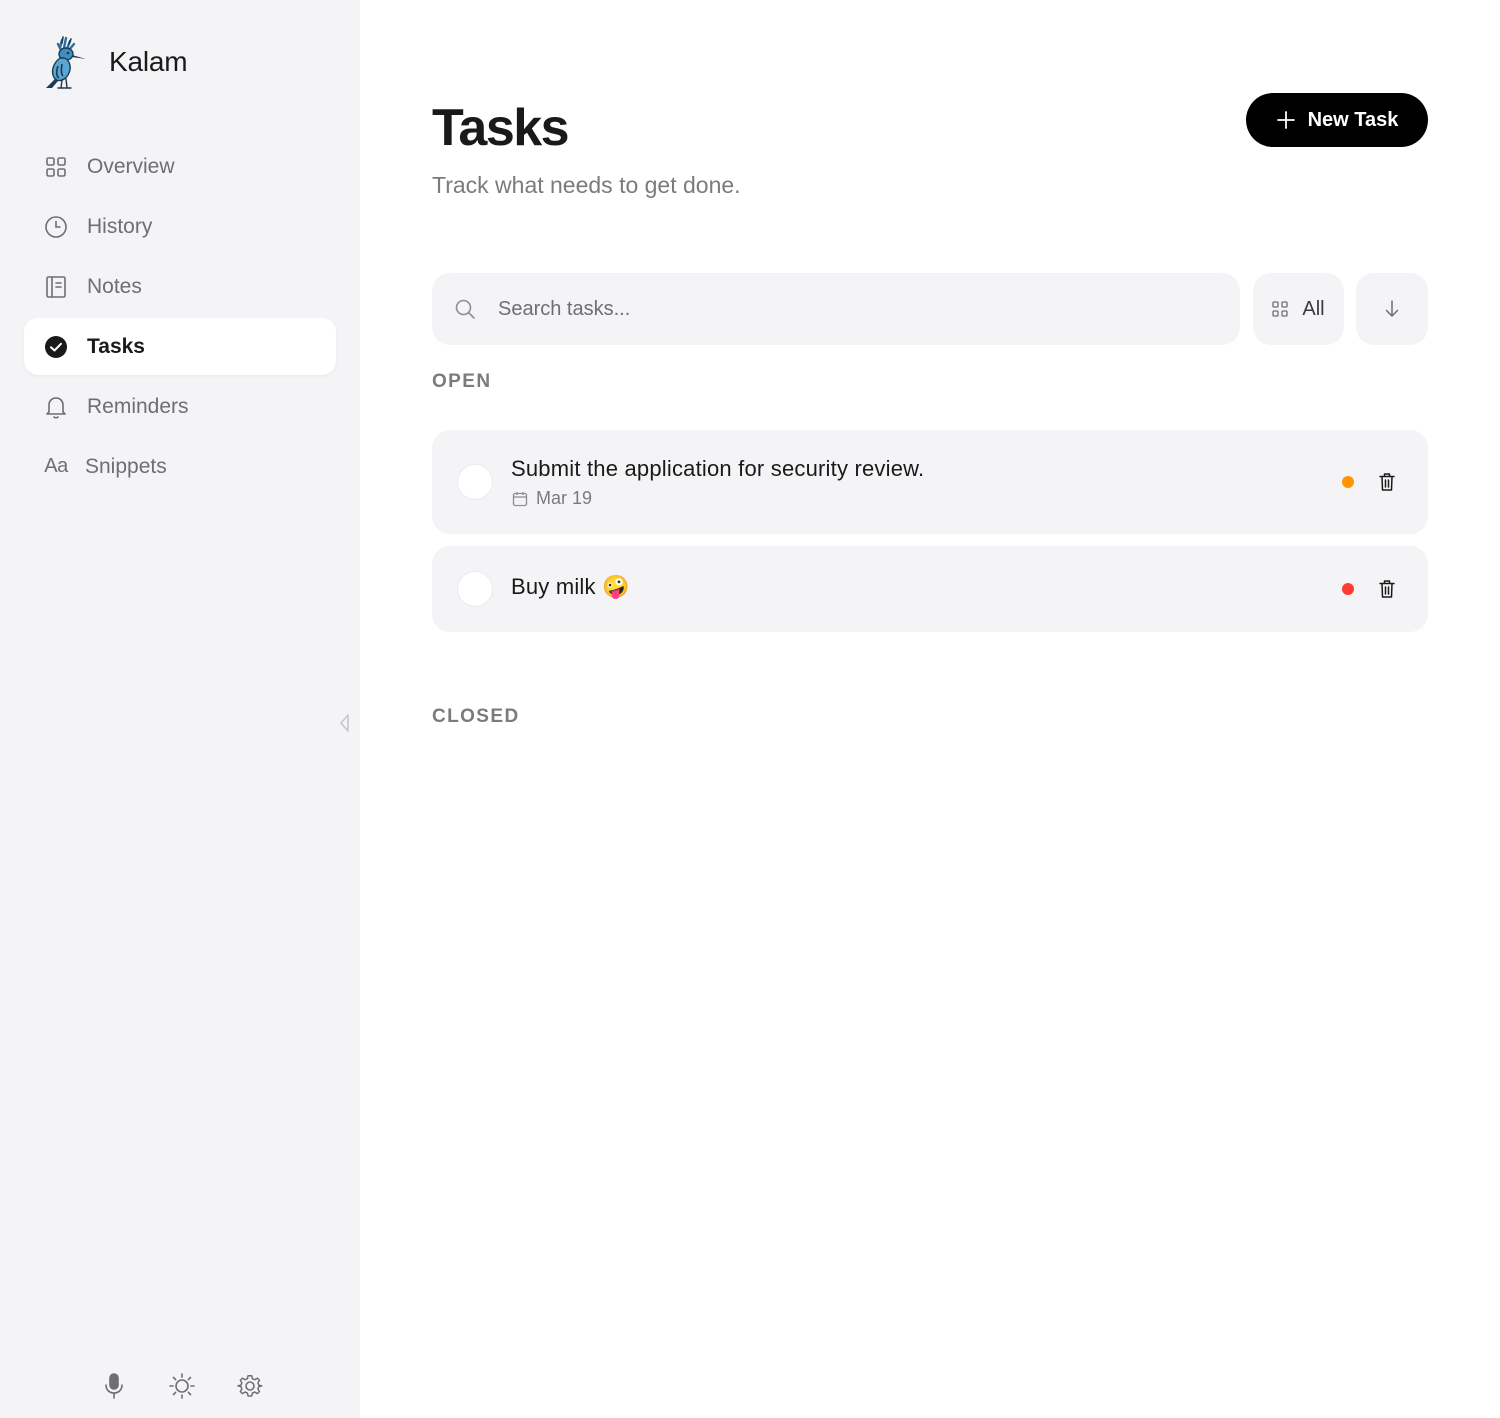 The image size is (1500, 1418). Describe the element at coordinates (570, 586) in the screenshot. I see `task-title: Buy milk 🤪` at that location.